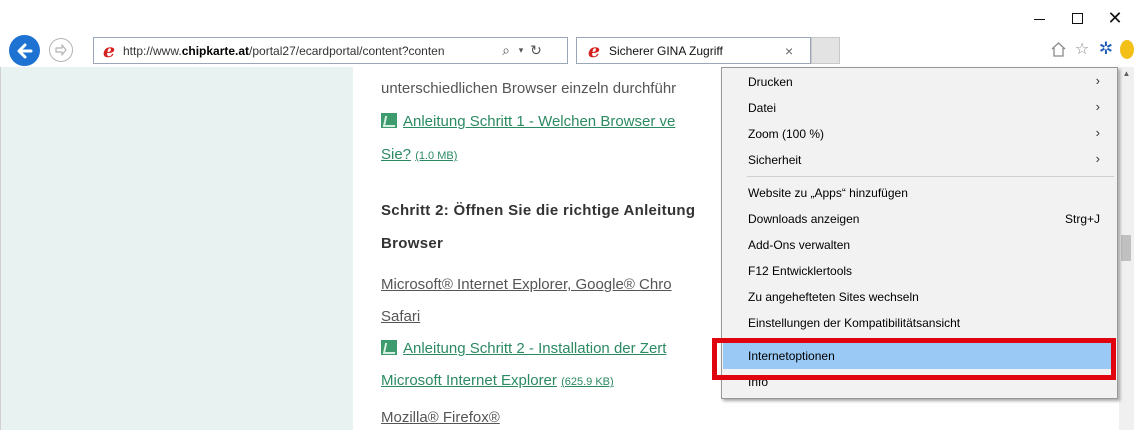  What do you see at coordinates (436, 156) in the screenshot?
I see `file-size: (1.0 MB)` at bounding box center [436, 156].